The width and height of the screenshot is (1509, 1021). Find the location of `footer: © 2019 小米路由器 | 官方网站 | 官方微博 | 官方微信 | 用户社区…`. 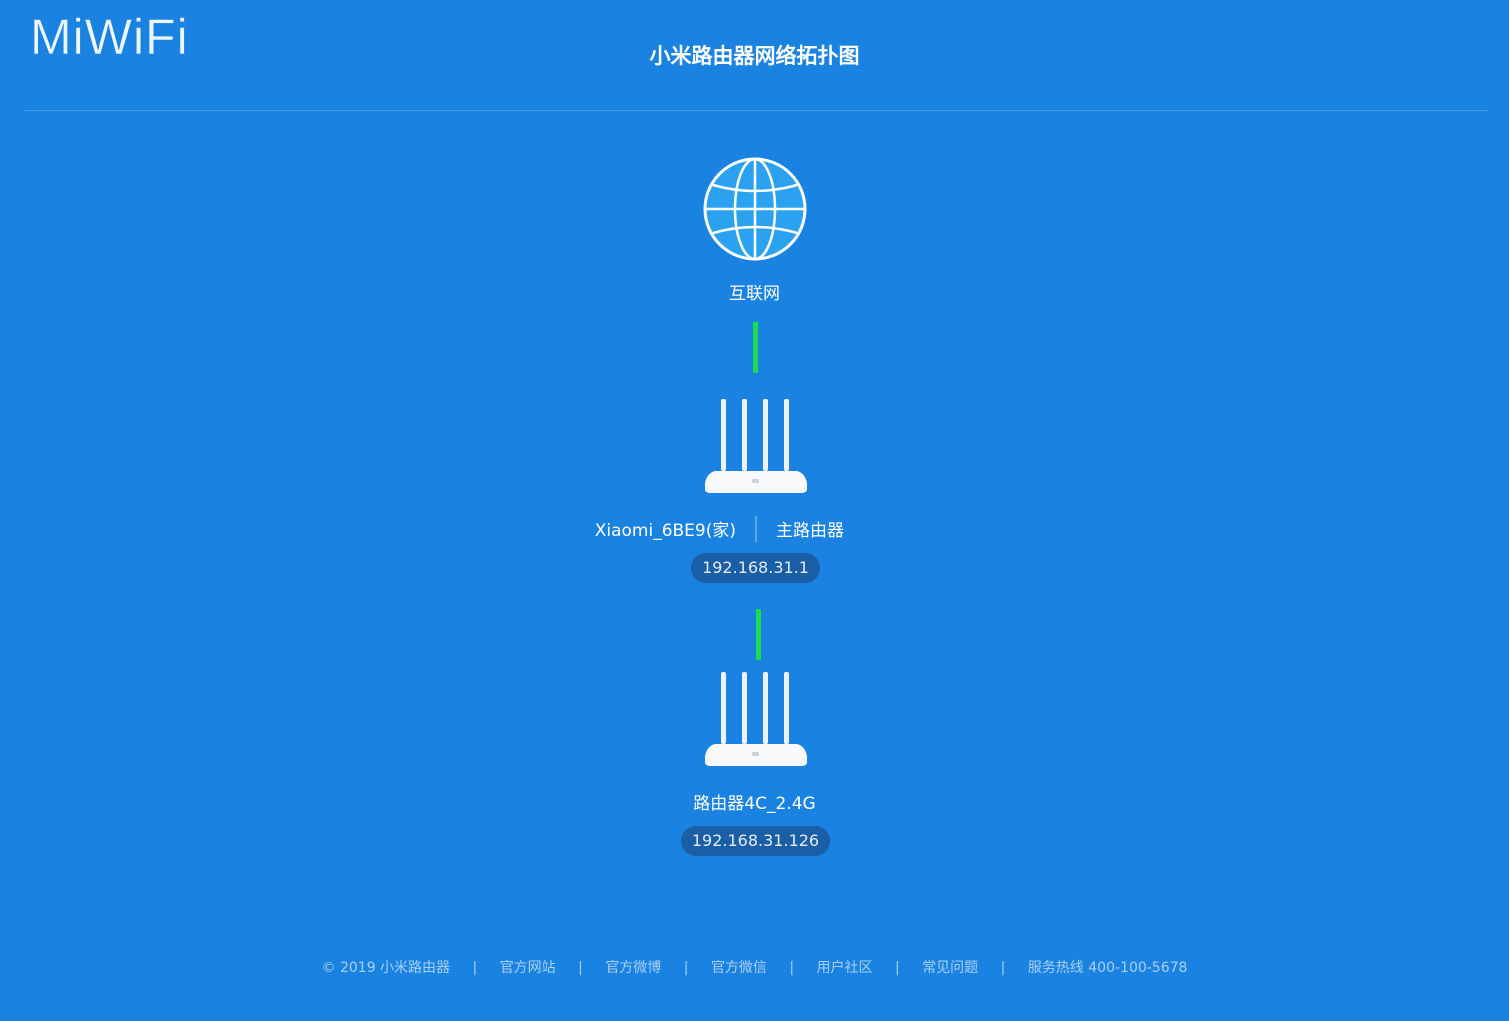

footer: © 2019 小米路由器 | 官方网站 | 官方微博 | 官方微信 | 用户社区… is located at coordinates (754, 967).